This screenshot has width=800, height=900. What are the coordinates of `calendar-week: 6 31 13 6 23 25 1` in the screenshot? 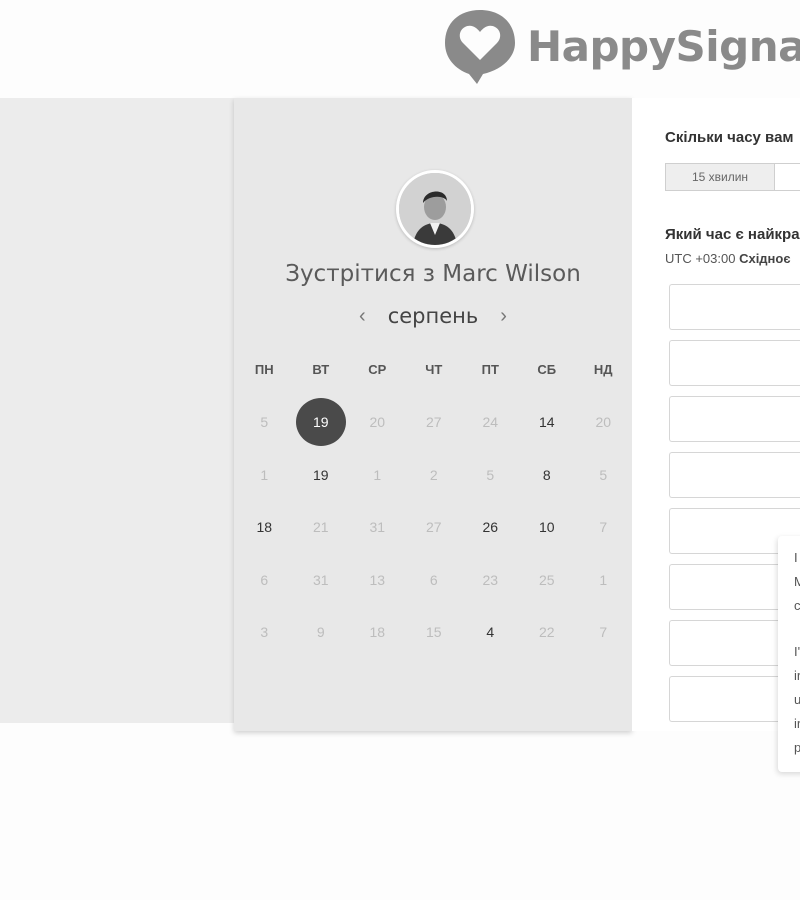 It's located at (434, 580).